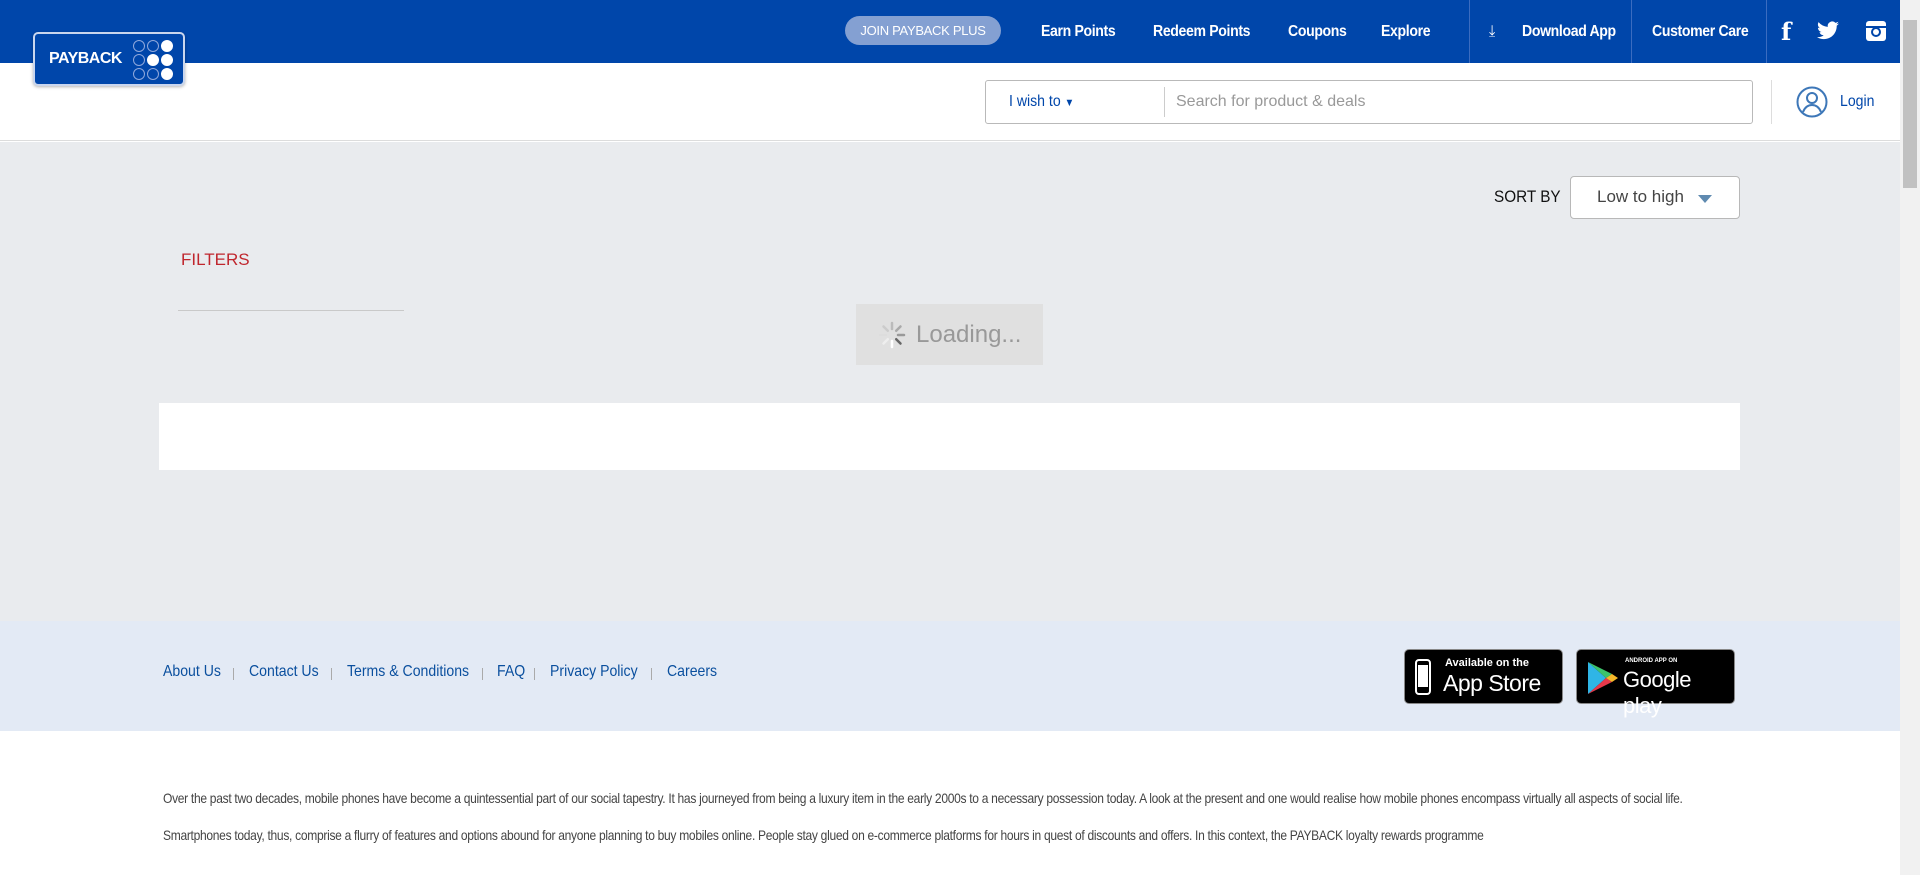 The width and height of the screenshot is (1920, 875). What do you see at coordinates (1492, 31) in the screenshot?
I see `download-icon: ⤓` at bounding box center [1492, 31].